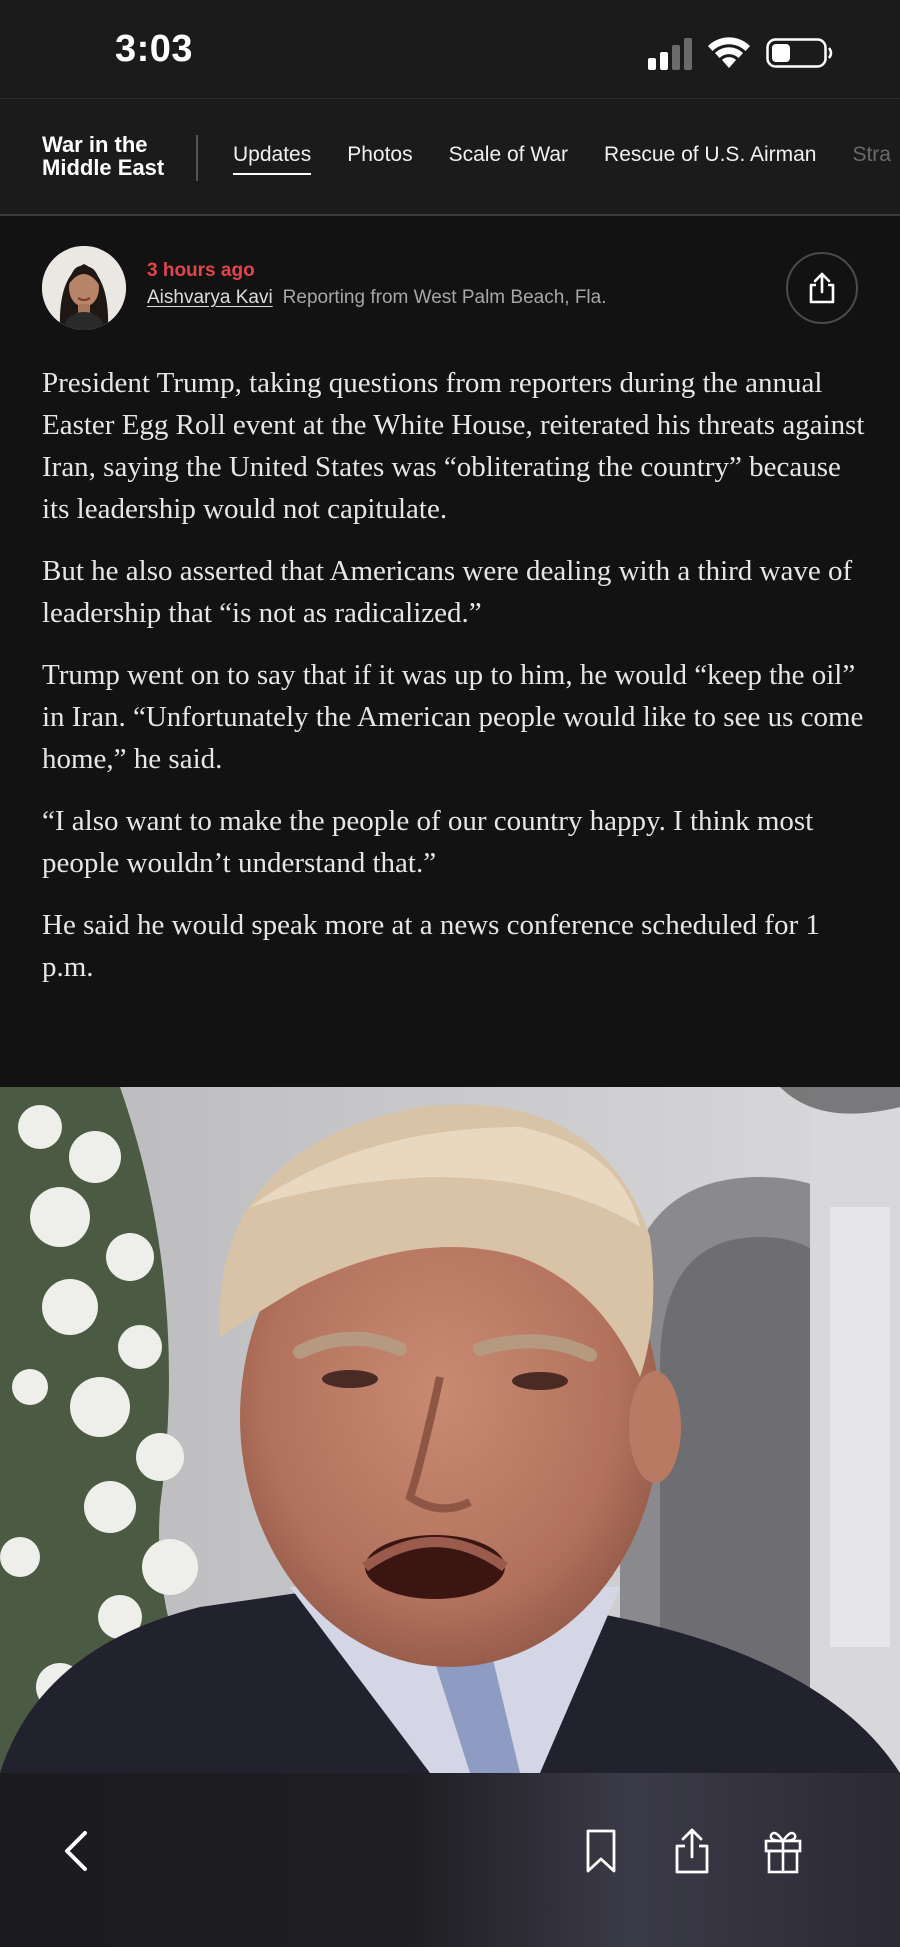 This screenshot has width=900, height=1947. I want to click on author-avatar, so click(84, 288).